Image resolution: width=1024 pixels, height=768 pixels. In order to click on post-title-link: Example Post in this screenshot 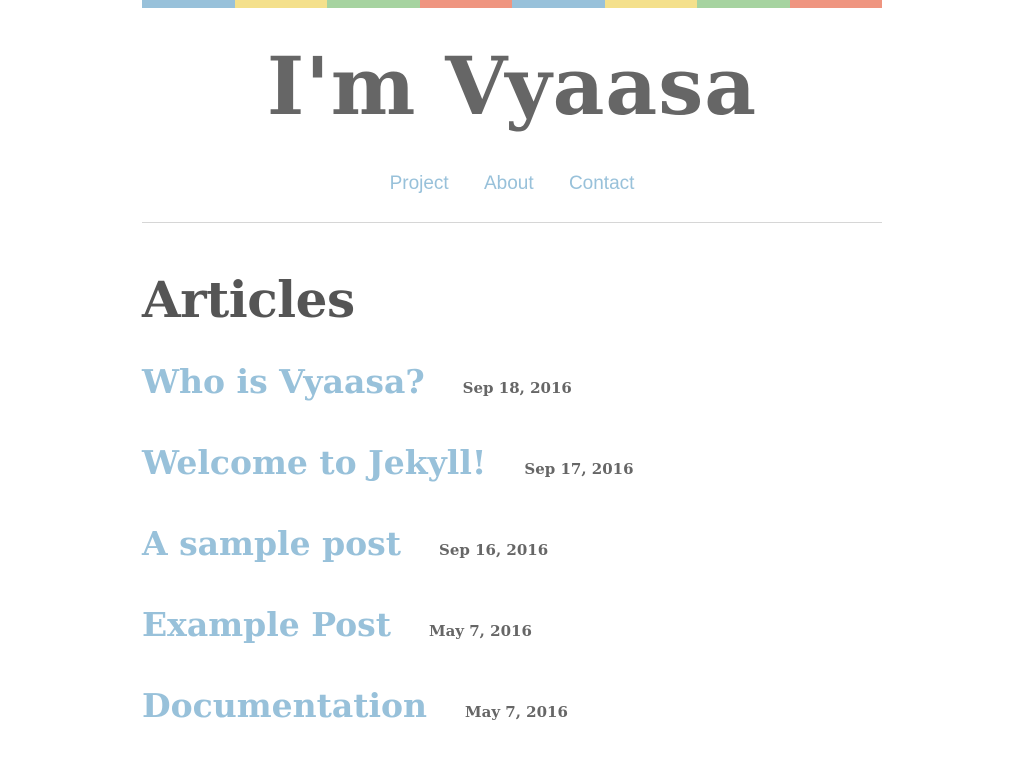, I will do `click(266, 625)`.